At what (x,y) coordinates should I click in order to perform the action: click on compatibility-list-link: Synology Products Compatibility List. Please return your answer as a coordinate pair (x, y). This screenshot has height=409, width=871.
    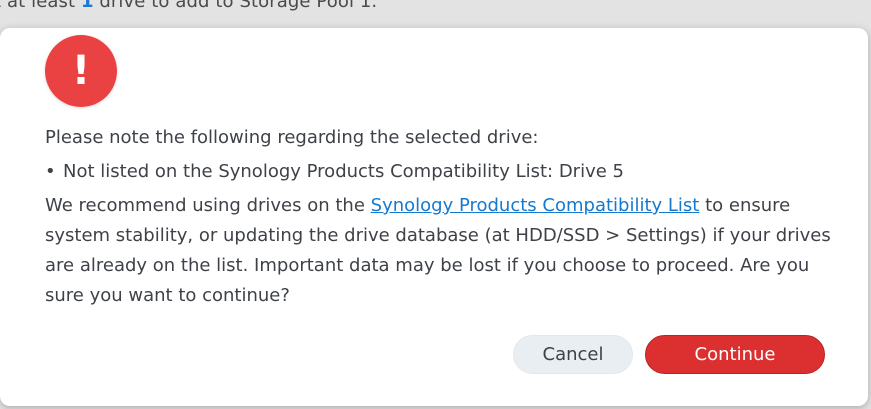
    Looking at the image, I should click on (535, 205).